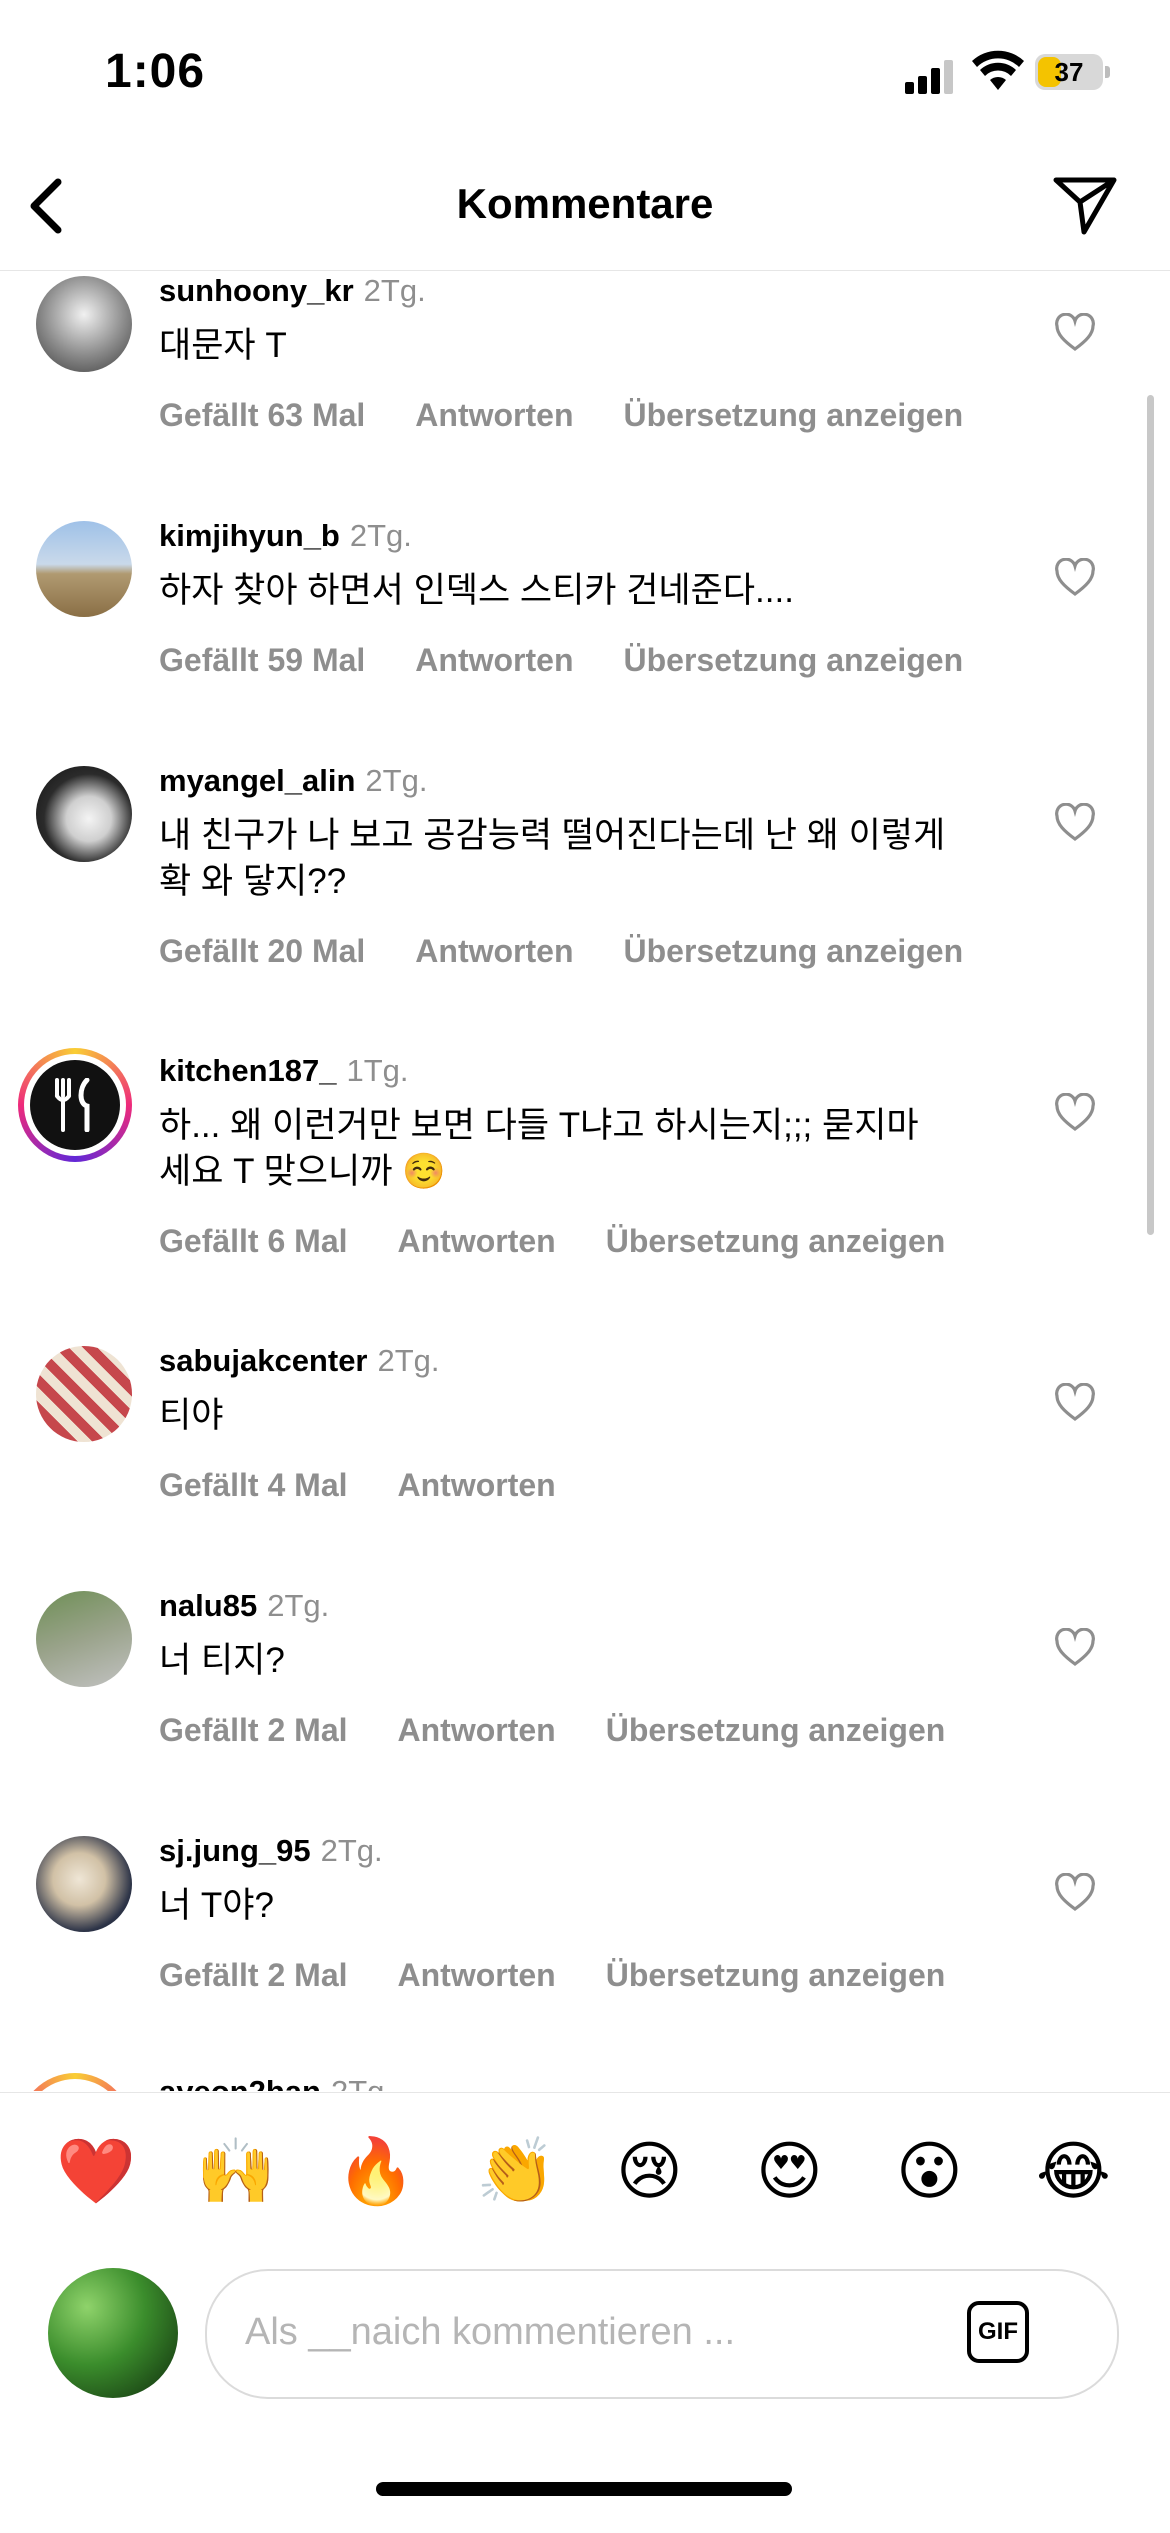 Image resolution: width=1170 pixels, height=2533 pixels. What do you see at coordinates (292, 291) in the screenshot?
I see `comment-username: sunhoony_kr 2Tg.` at bounding box center [292, 291].